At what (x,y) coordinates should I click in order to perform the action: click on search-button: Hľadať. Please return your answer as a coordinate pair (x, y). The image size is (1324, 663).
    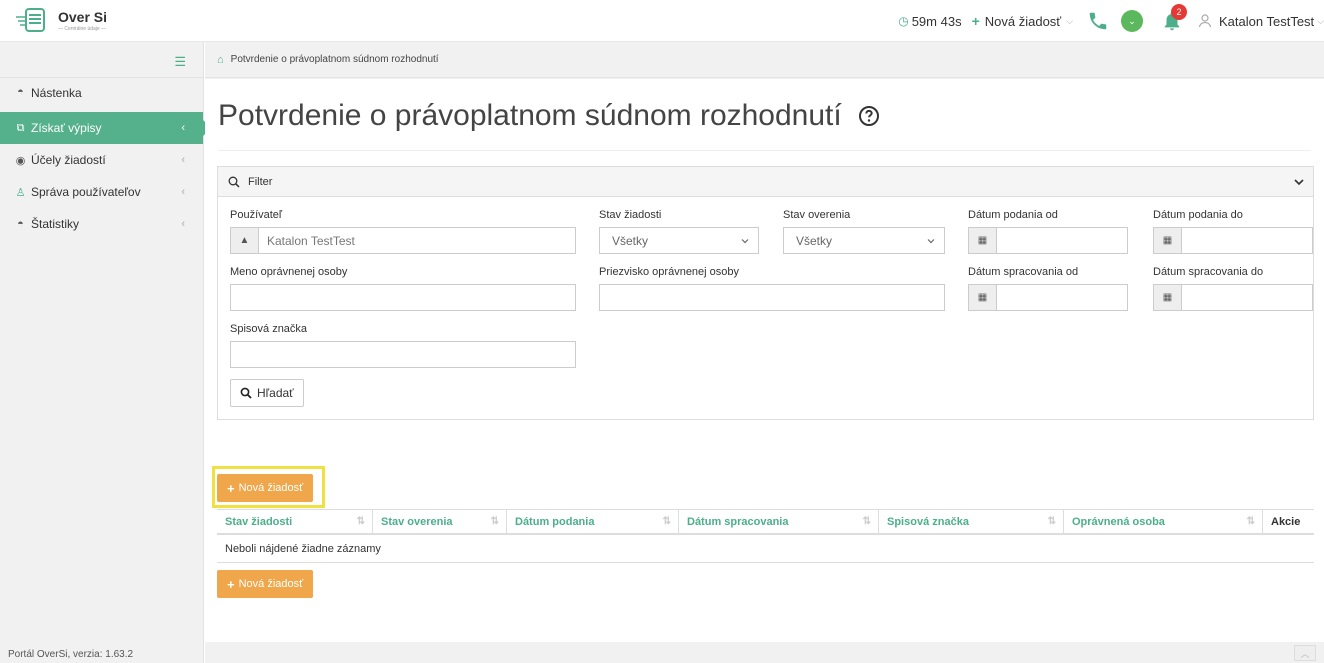
    Looking at the image, I should click on (267, 393).